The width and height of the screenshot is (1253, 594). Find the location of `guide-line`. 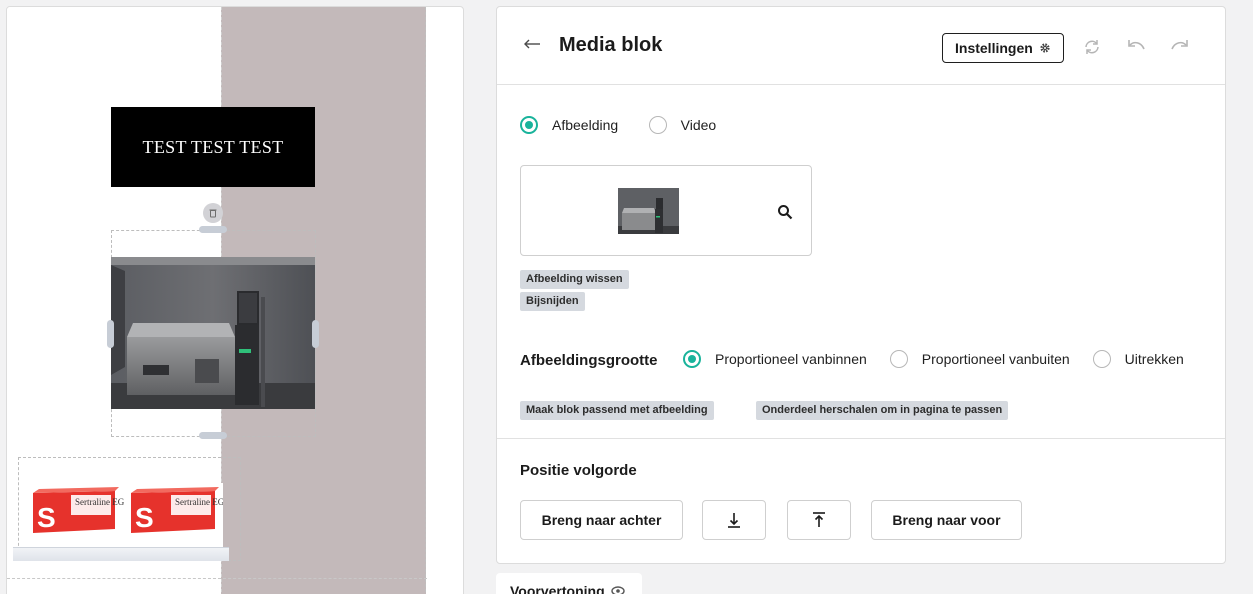

guide-line is located at coordinates (217, 578).